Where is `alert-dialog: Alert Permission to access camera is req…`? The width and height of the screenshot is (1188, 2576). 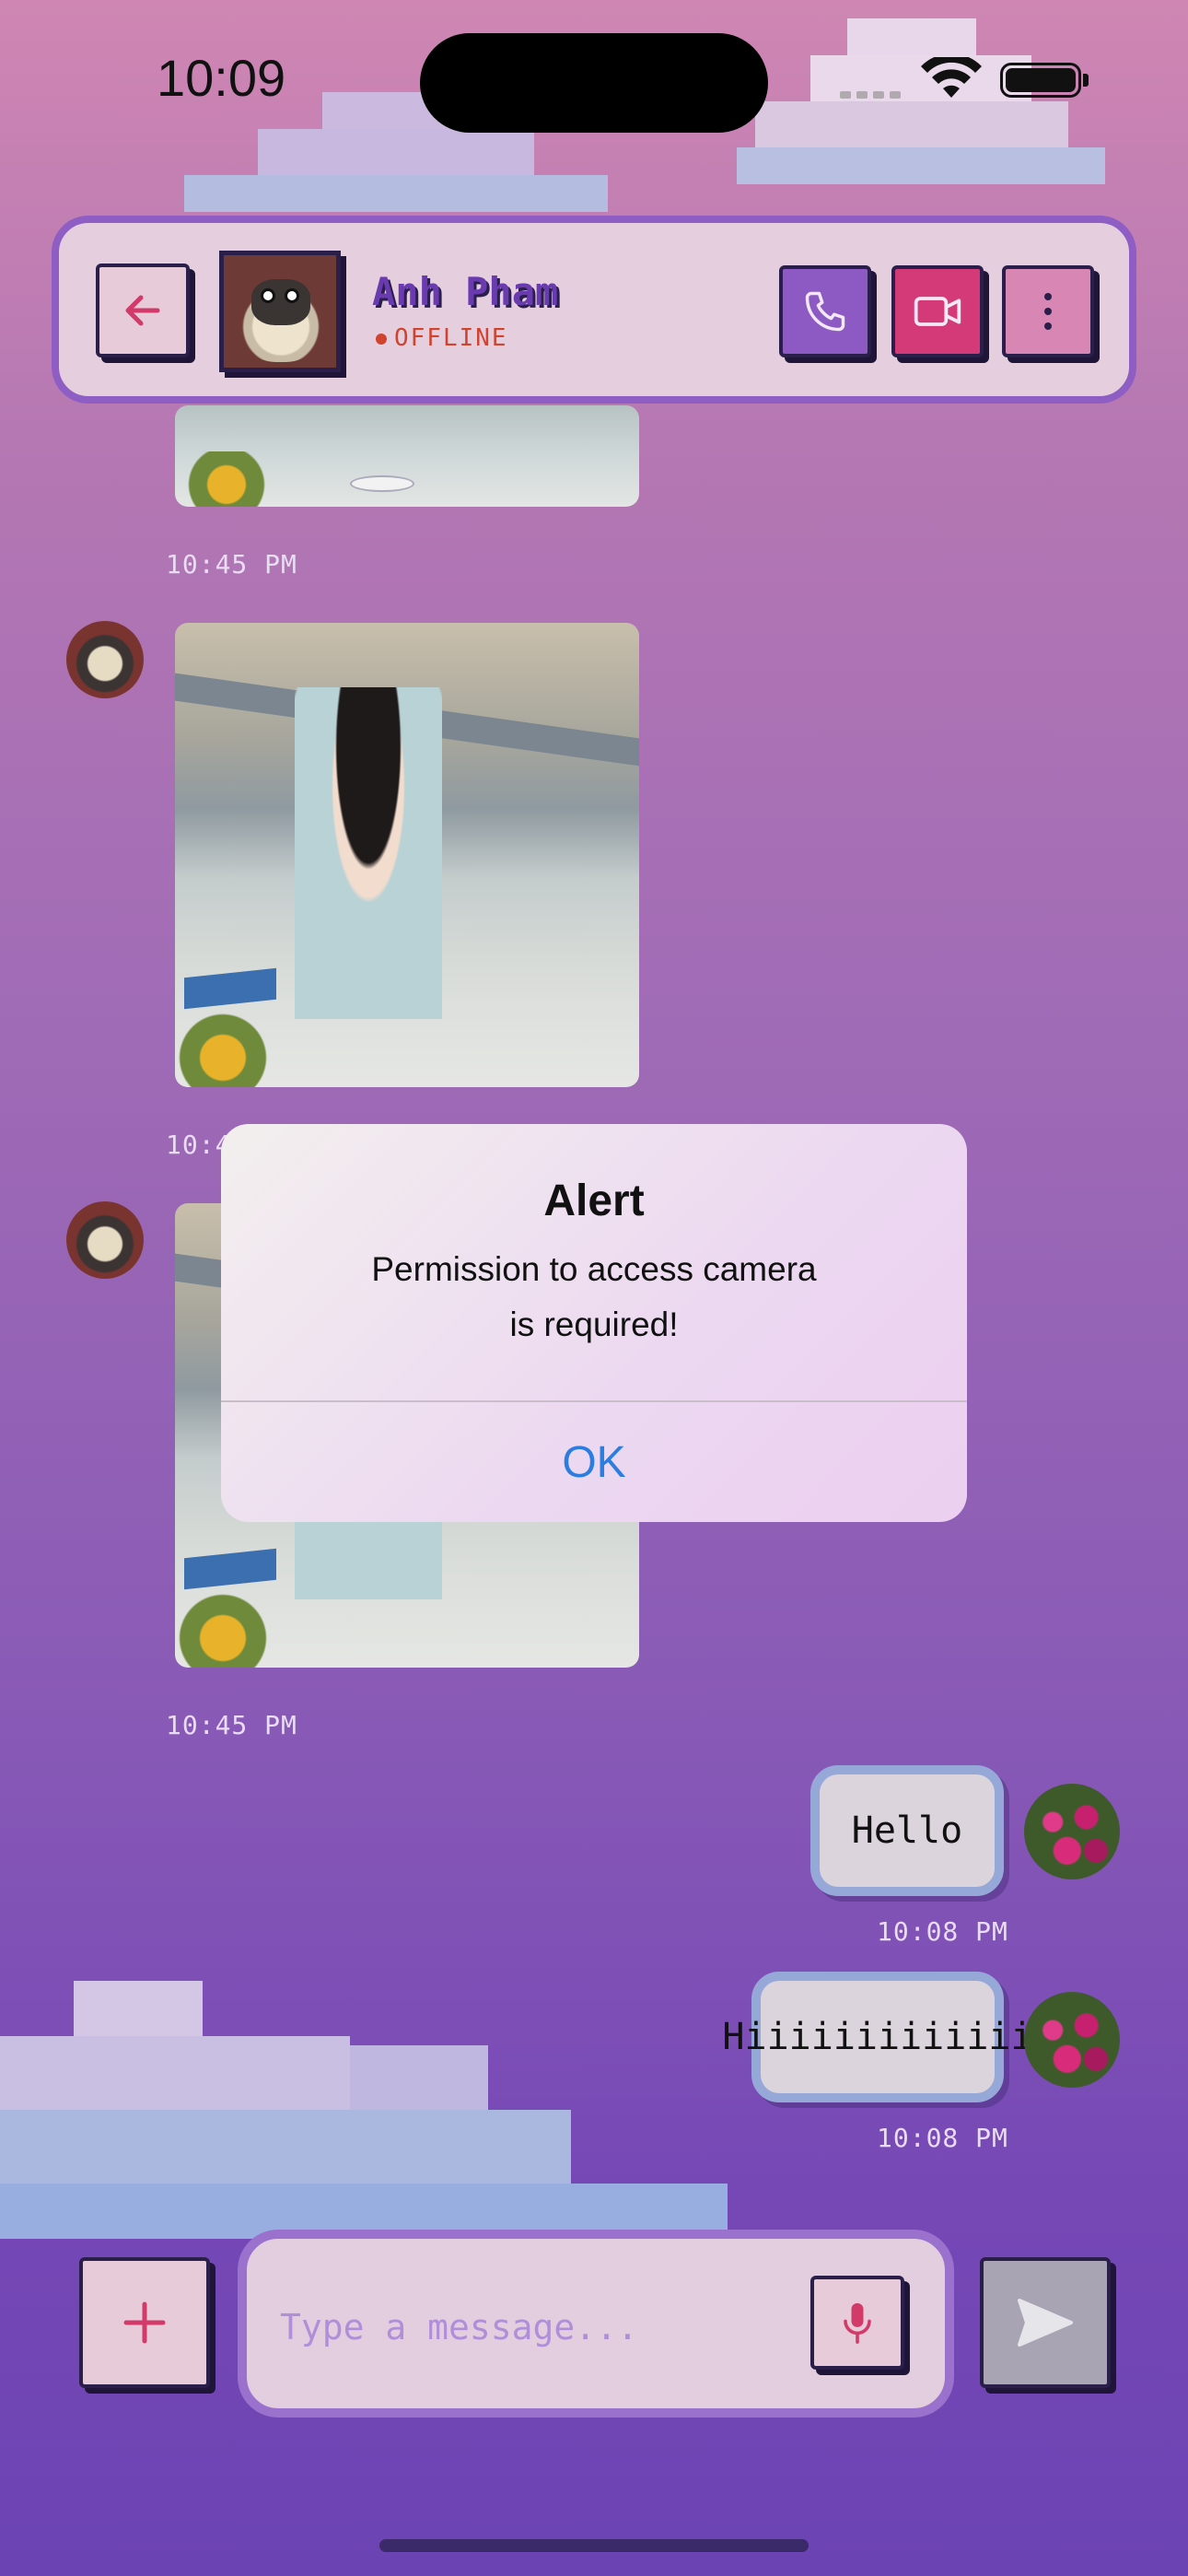 alert-dialog: Alert Permission to access camera is req… is located at coordinates (594, 1323).